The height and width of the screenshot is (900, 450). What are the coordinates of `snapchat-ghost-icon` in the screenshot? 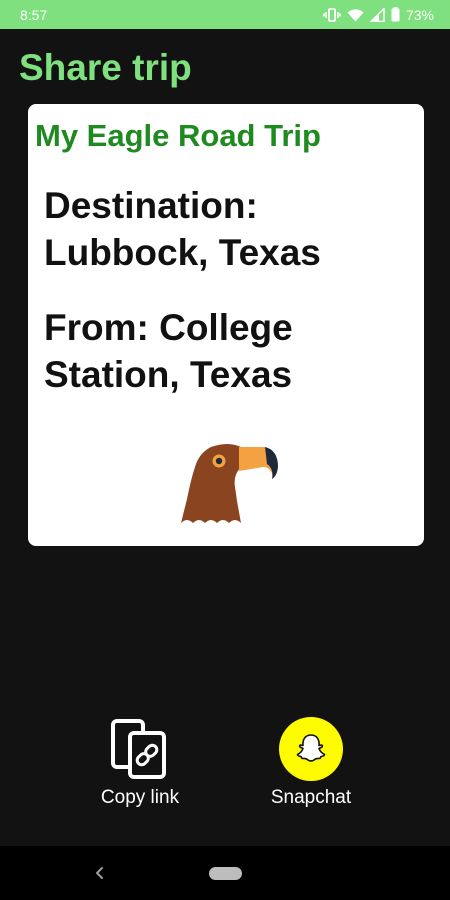 It's located at (311, 749).